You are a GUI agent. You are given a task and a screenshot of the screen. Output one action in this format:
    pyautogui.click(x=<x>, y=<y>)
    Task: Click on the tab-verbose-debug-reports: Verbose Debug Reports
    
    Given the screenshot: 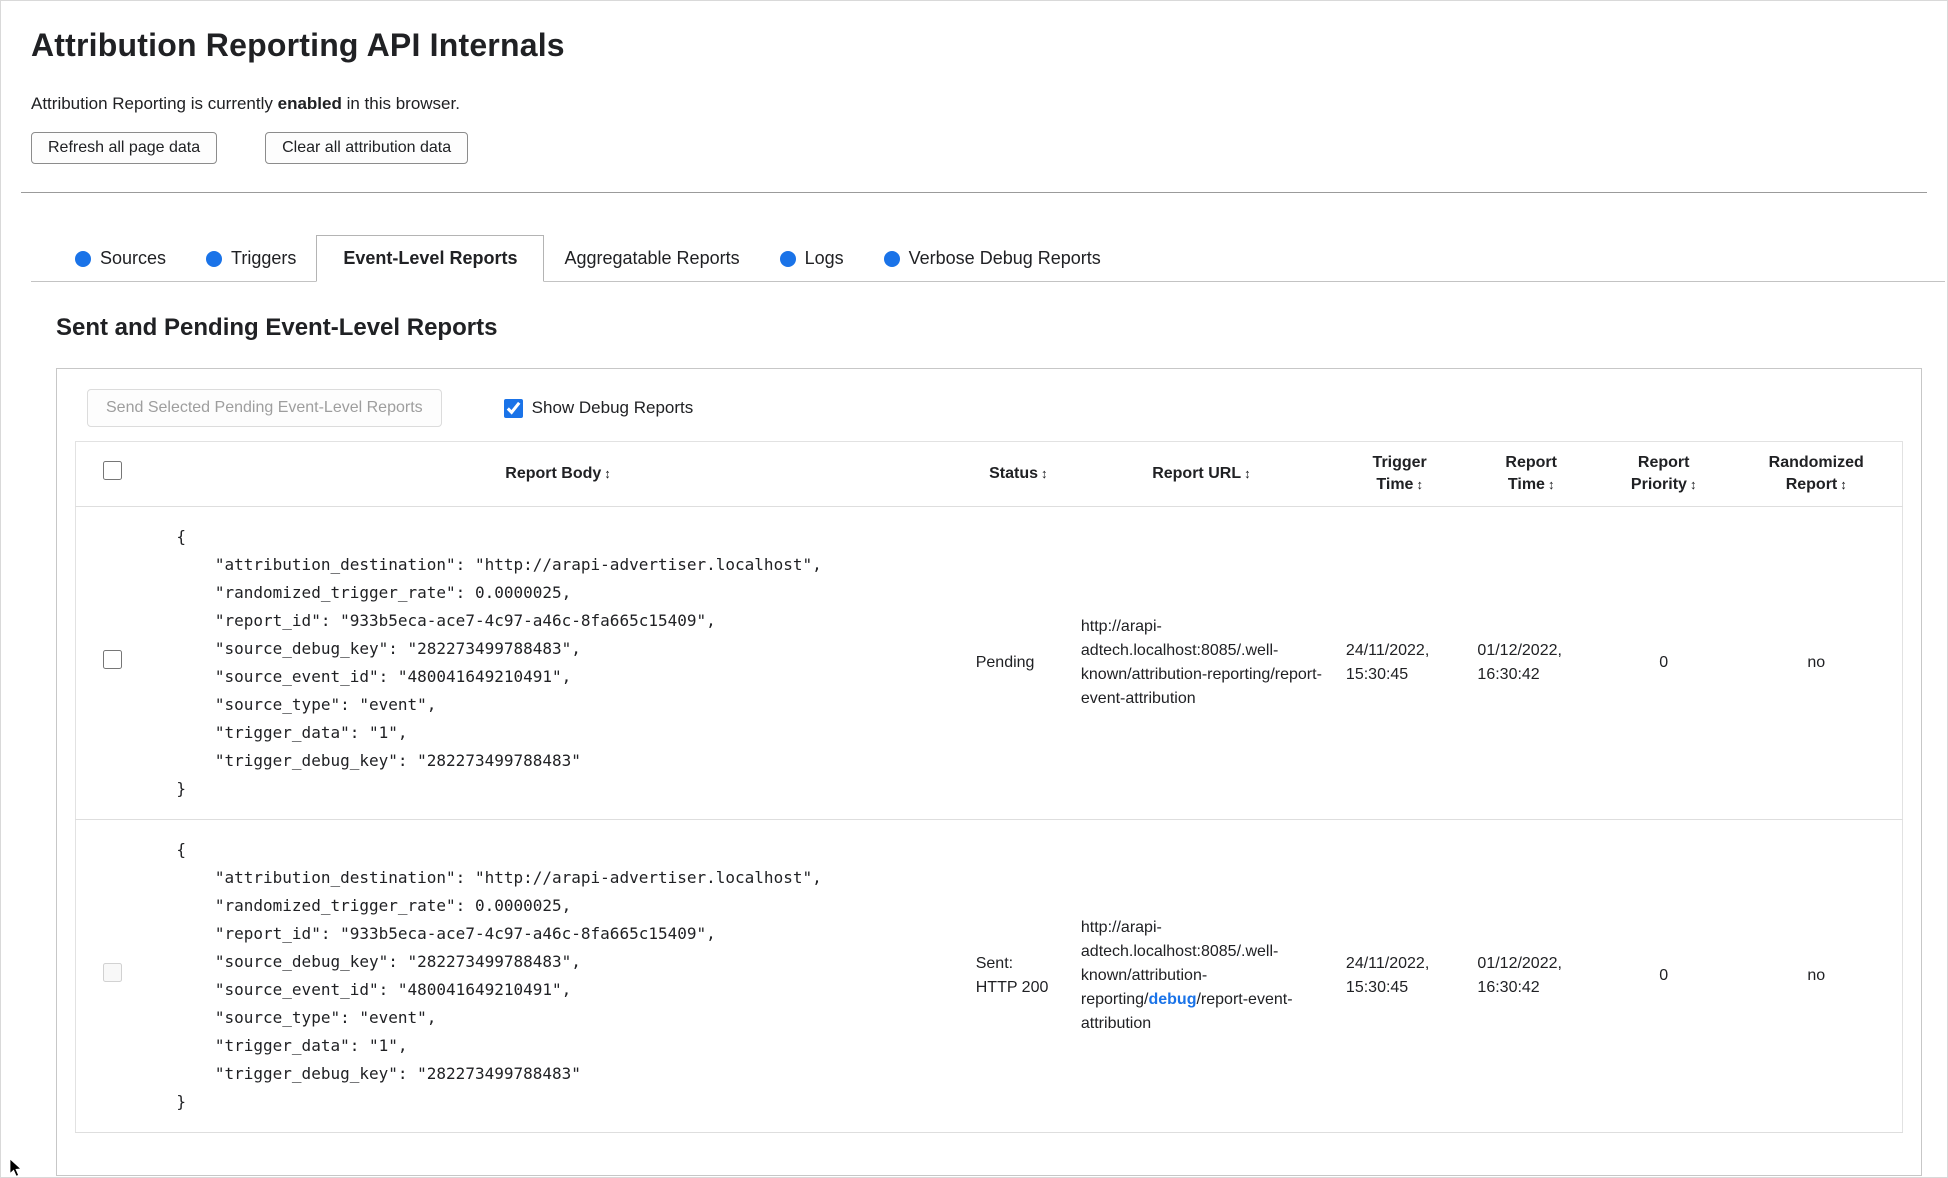 What is the action you would take?
    pyautogui.click(x=992, y=258)
    